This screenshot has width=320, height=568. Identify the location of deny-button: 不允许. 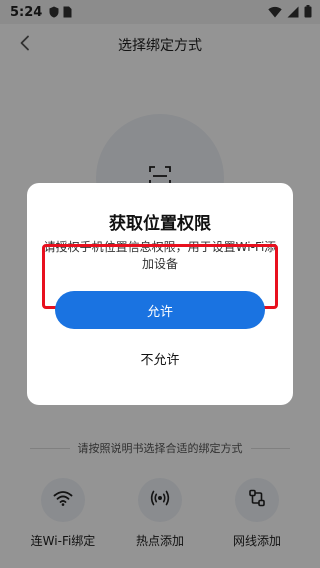
(160, 358).